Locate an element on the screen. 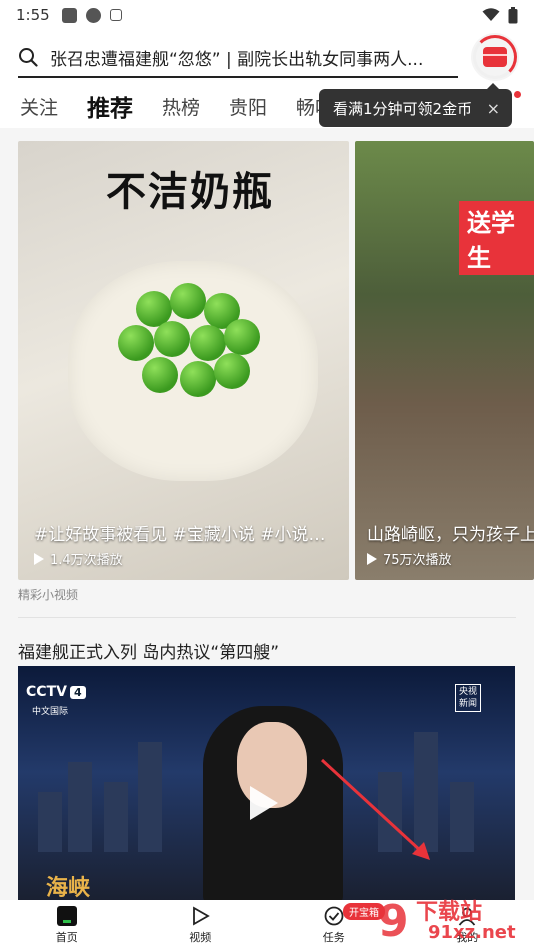  status-bar: 1:55 is located at coordinates (267, 15).